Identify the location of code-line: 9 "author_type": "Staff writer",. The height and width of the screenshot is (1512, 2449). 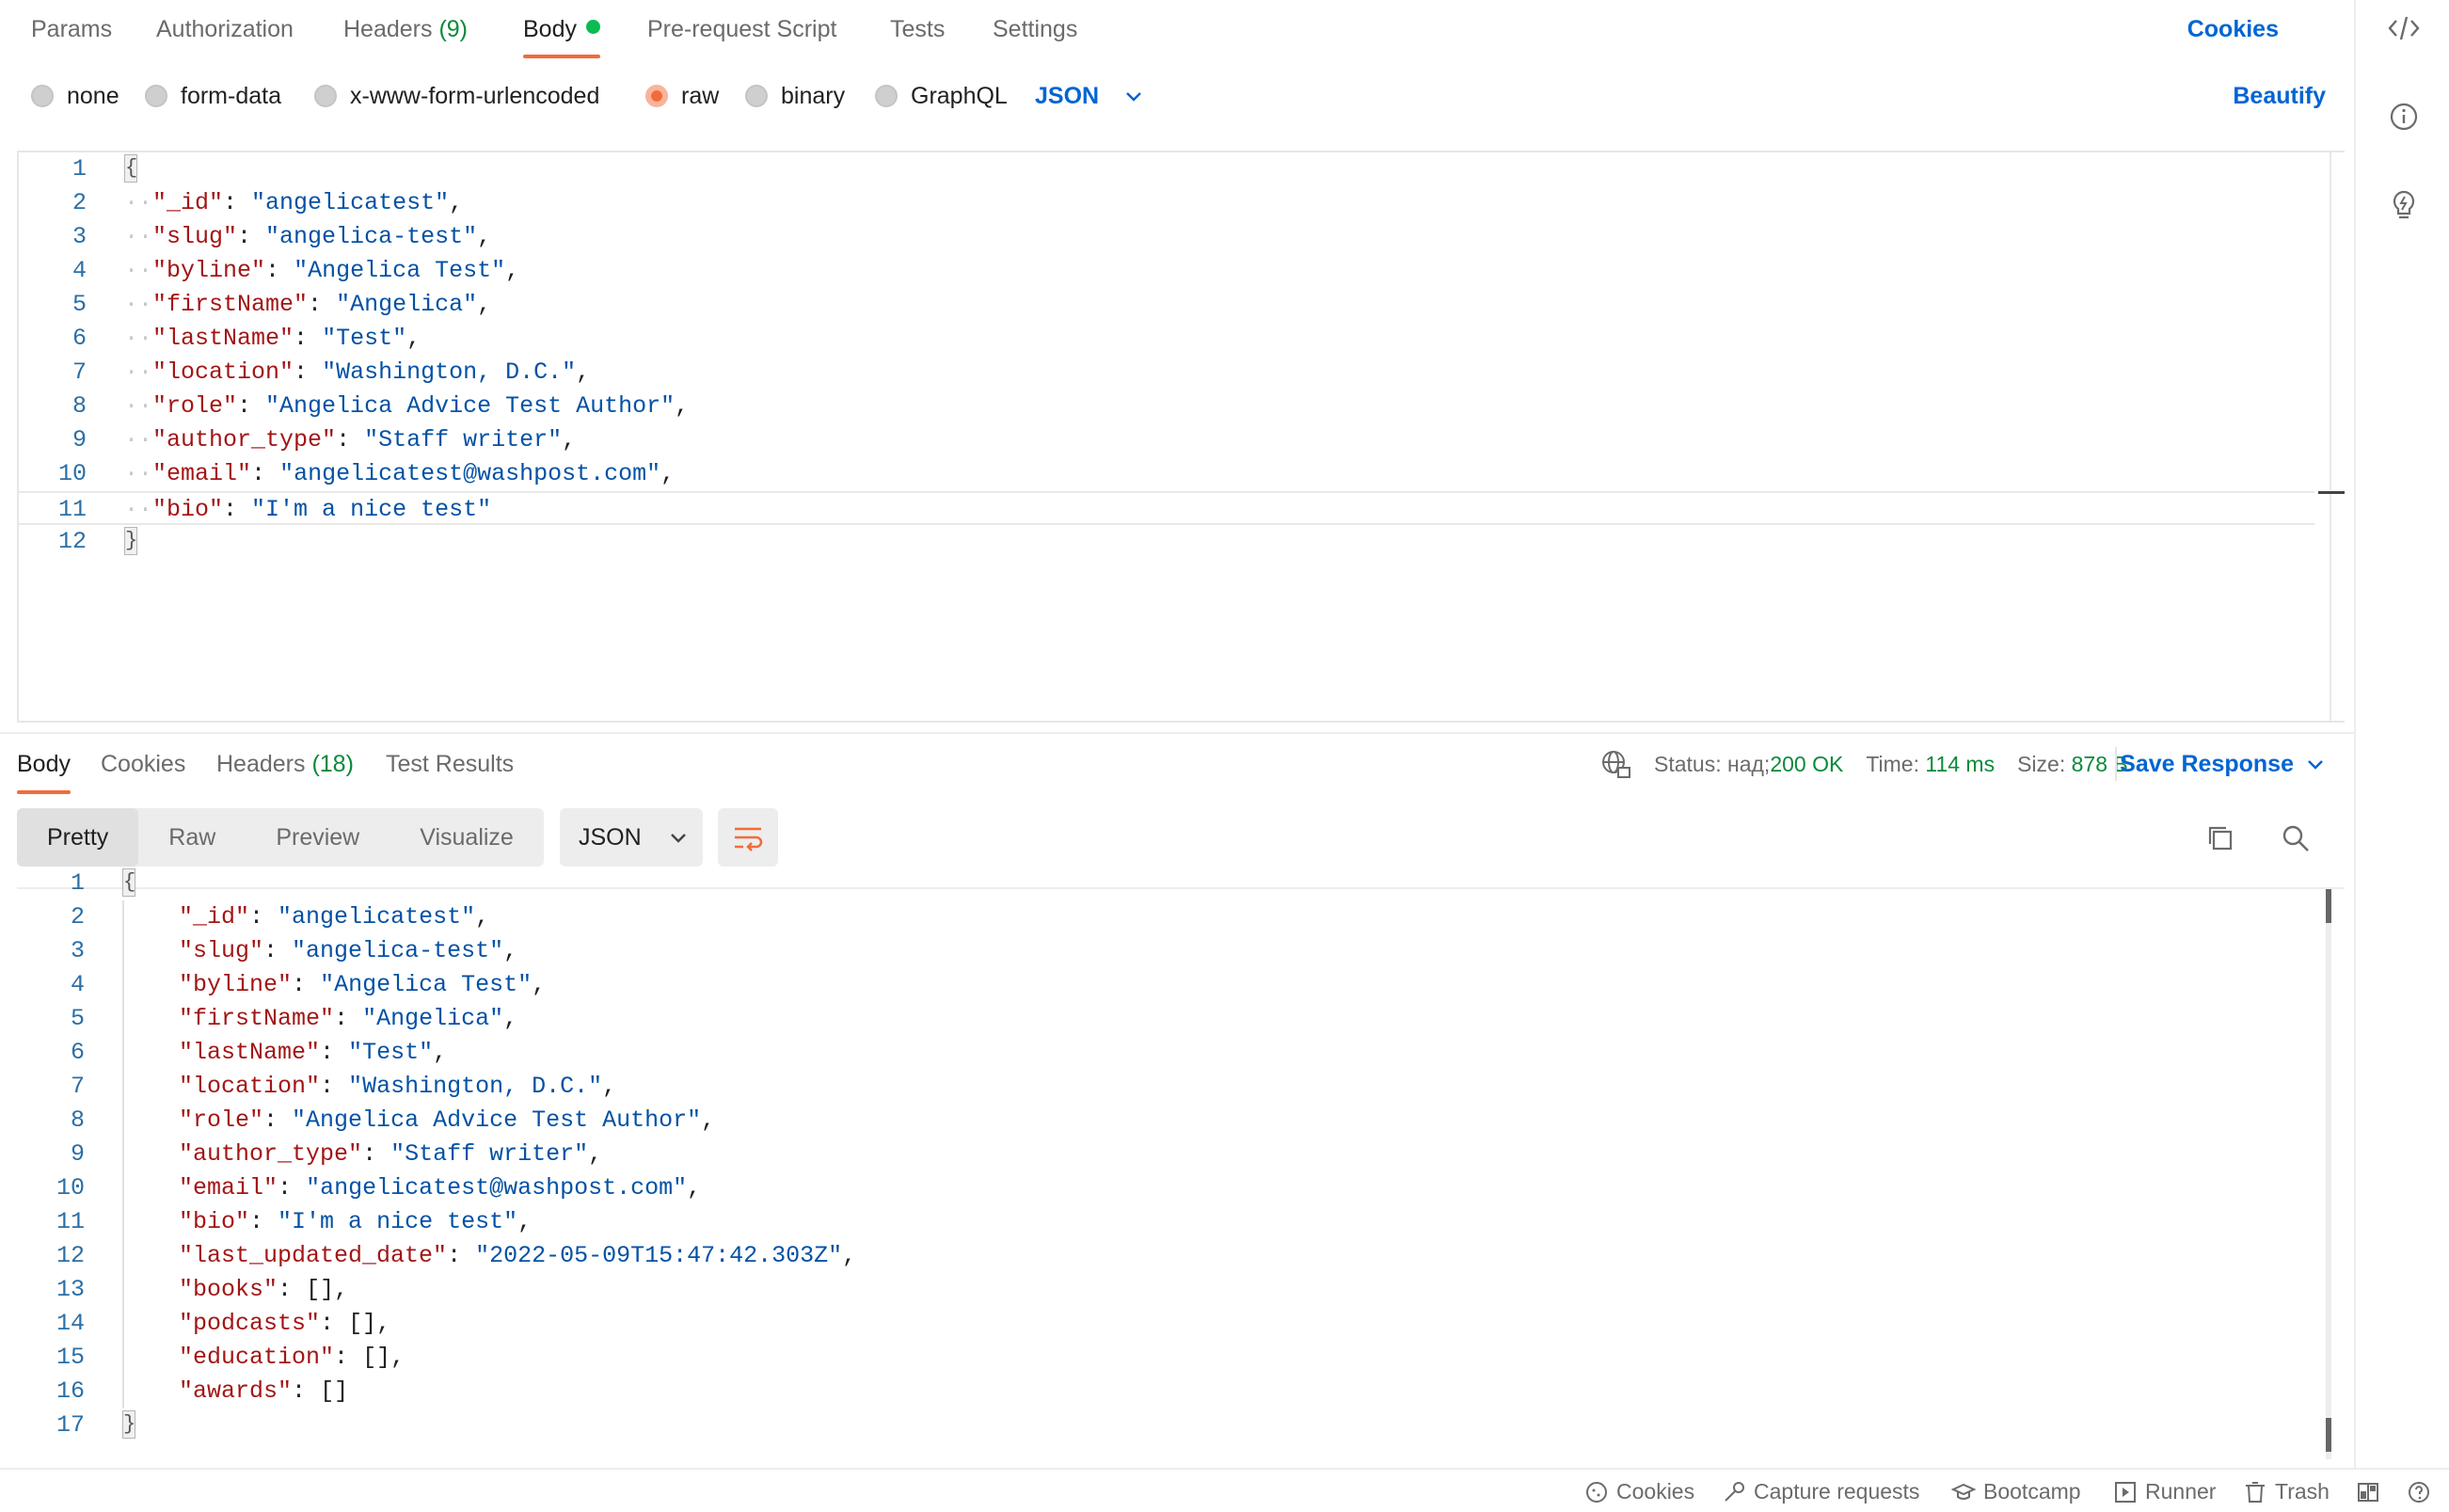
(1165, 1155).